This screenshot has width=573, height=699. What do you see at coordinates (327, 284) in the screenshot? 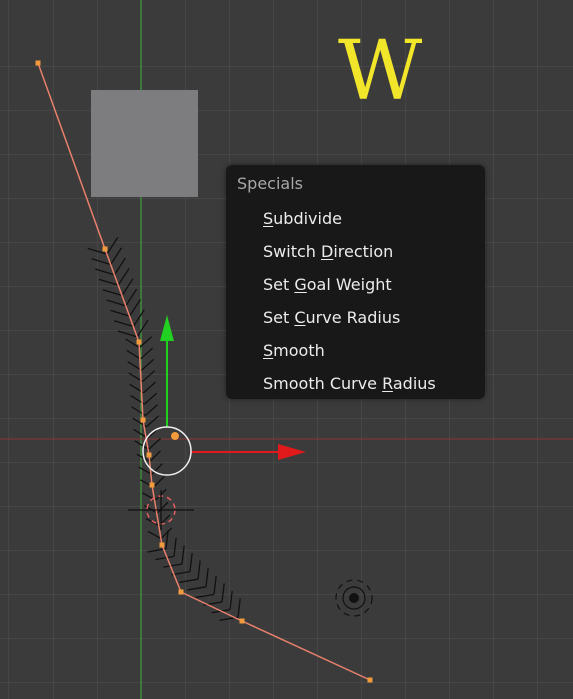
I see `menu-item-label: Set Goal Weight` at bounding box center [327, 284].